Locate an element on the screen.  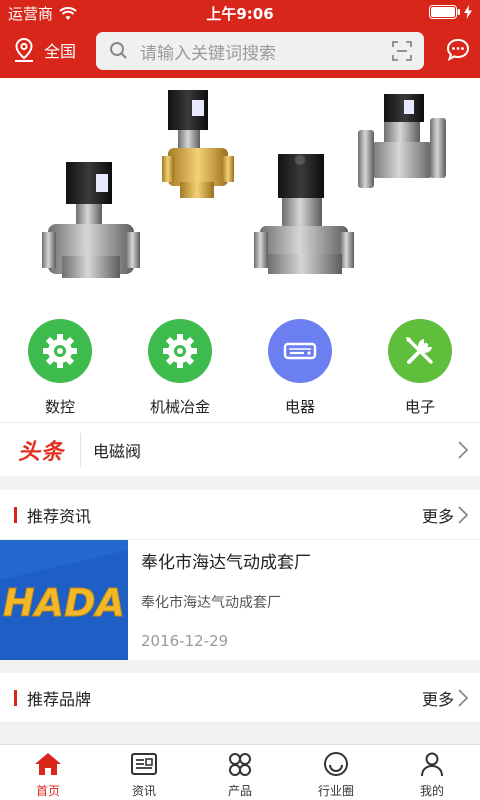
category-electrical: 电器 is located at coordinates (300, 363).